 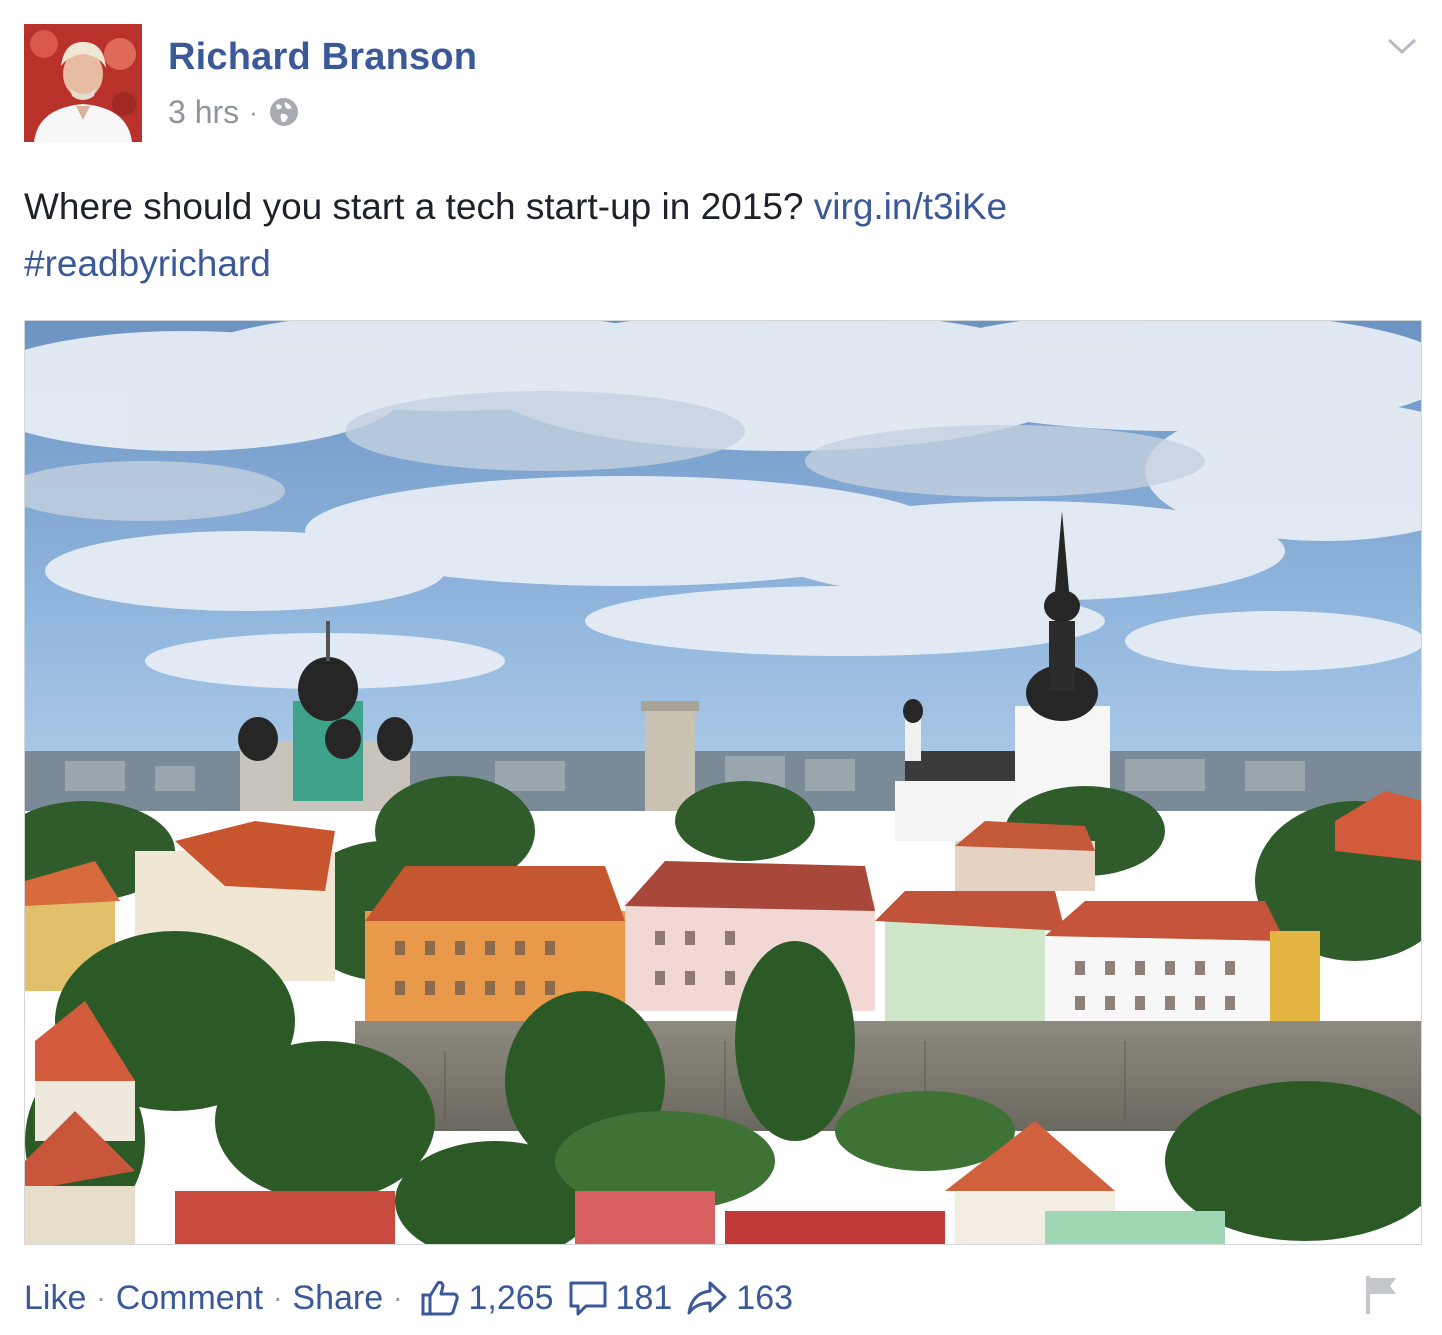 What do you see at coordinates (337, 1298) in the screenshot?
I see `share-button: Share` at bounding box center [337, 1298].